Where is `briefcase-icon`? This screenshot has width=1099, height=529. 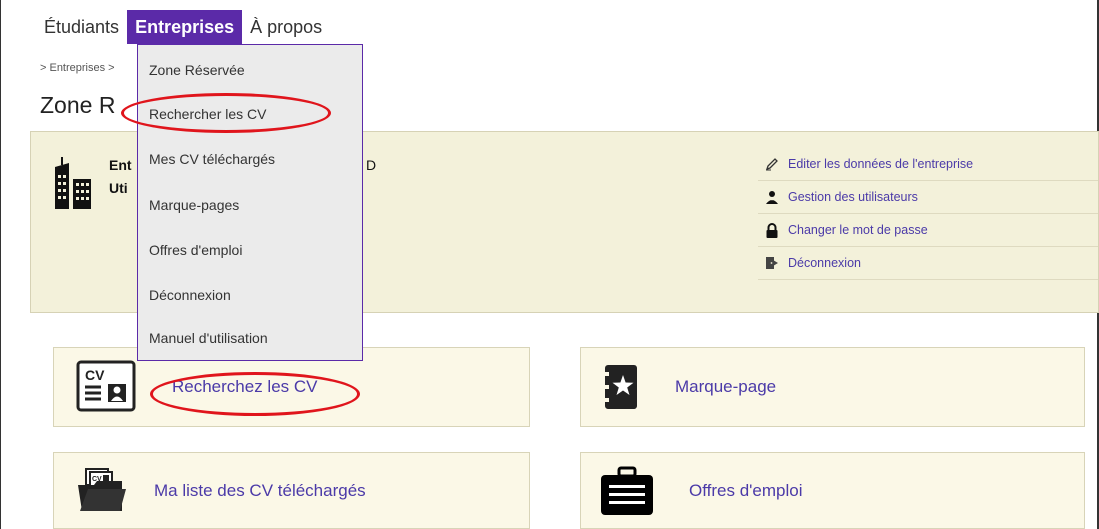
briefcase-icon is located at coordinates (627, 490).